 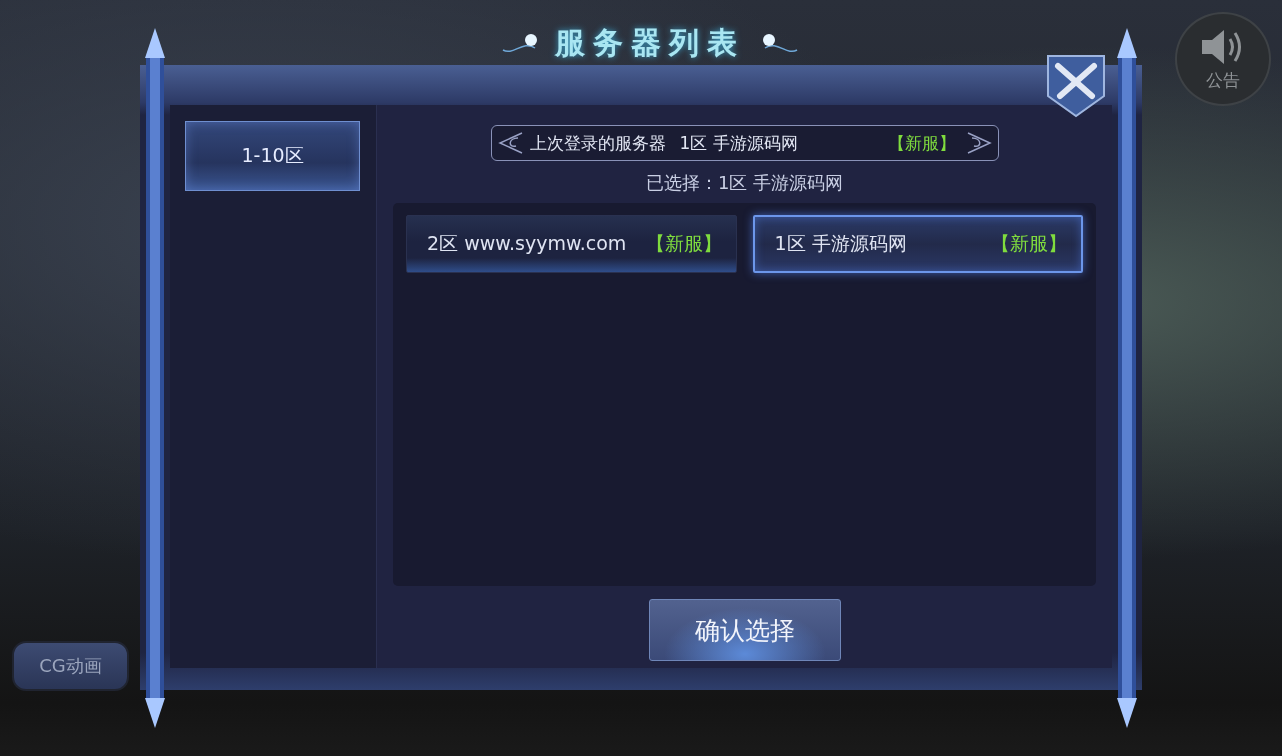 What do you see at coordinates (744, 183) in the screenshot?
I see `selected-server-text: 已选择：1区 手游源码网` at bounding box center [744, 183].